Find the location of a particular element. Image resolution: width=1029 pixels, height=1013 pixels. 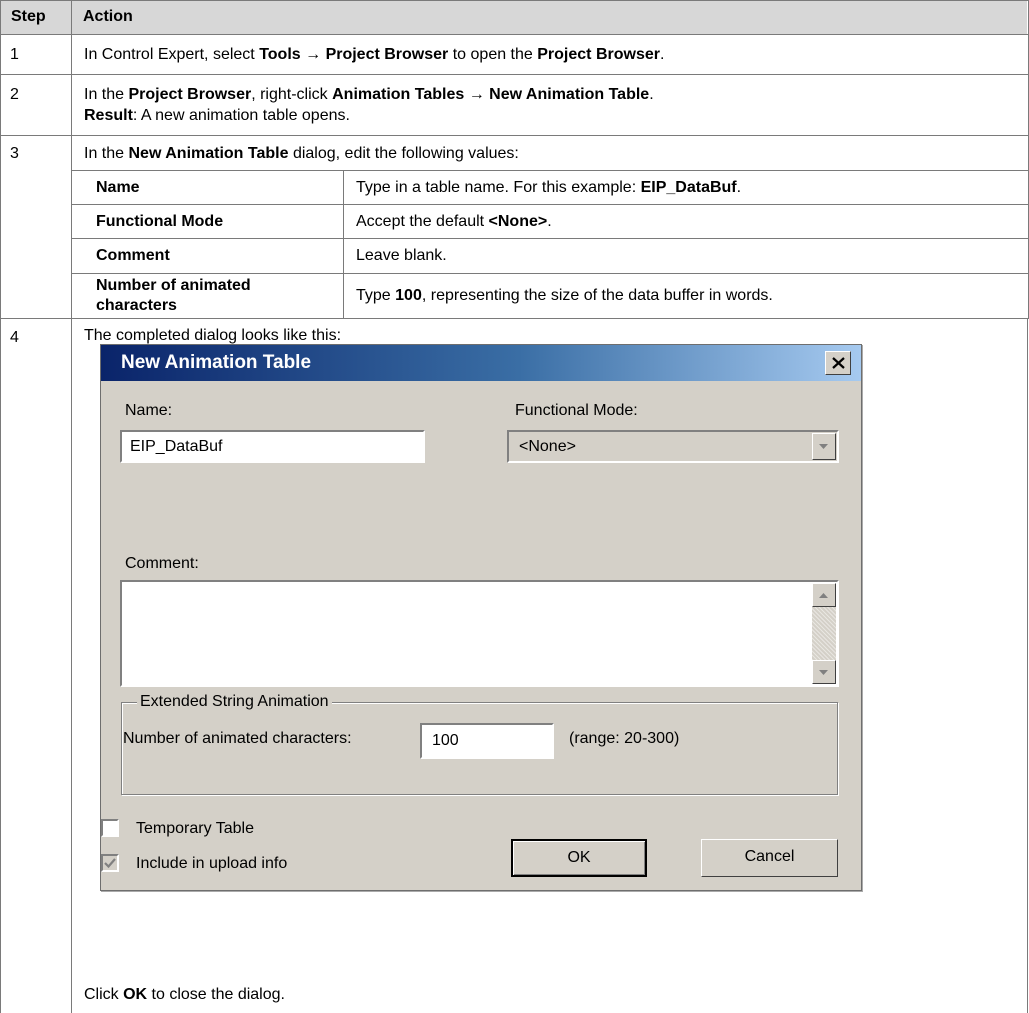

functional-mode-value: <None> is located at coordinates (547, 446).